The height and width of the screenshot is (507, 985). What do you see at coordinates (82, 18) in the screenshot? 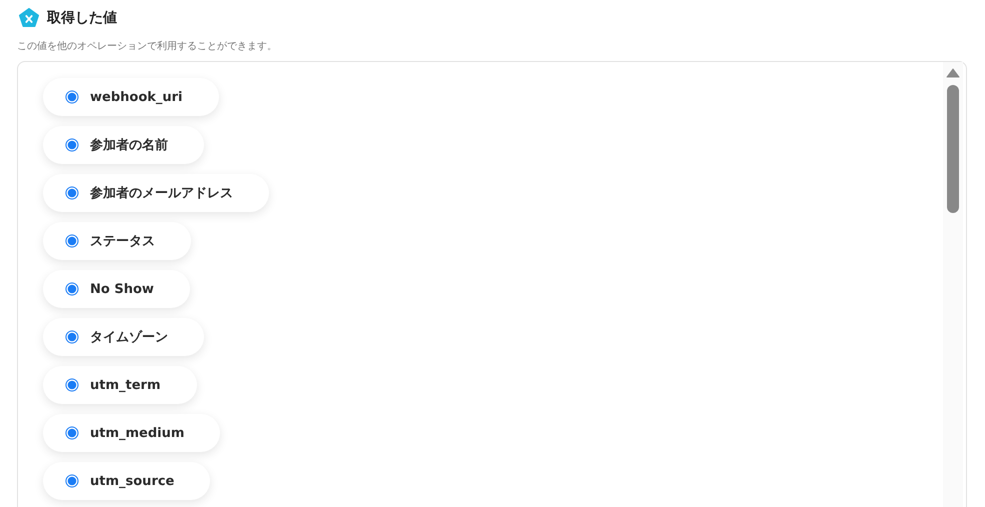
I see `section-title: 取得した値` at bounding box center [82, 18].